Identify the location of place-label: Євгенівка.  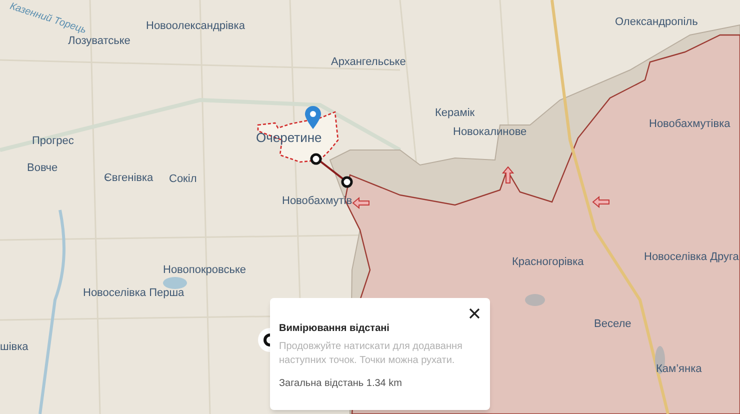
(129, 178).